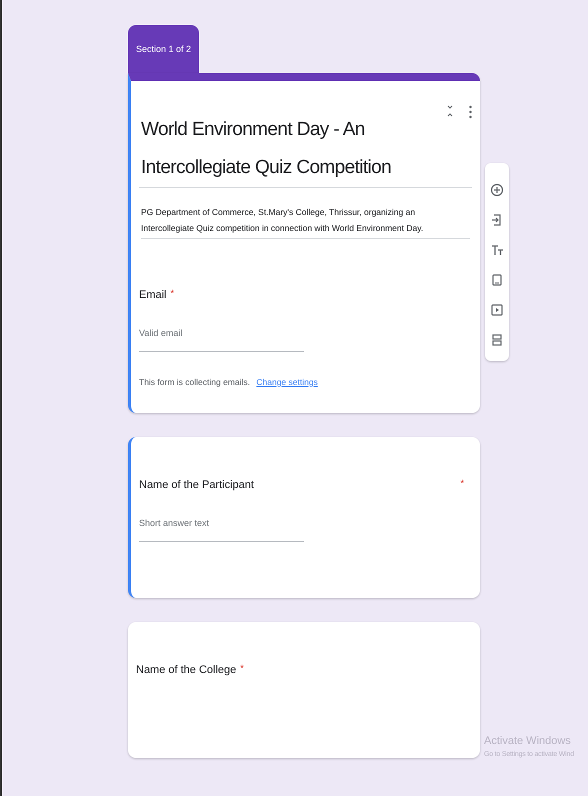  I want to click on form-title: World Environment Day - An Intercollegiate Quiz Competition, so click(289, 133).